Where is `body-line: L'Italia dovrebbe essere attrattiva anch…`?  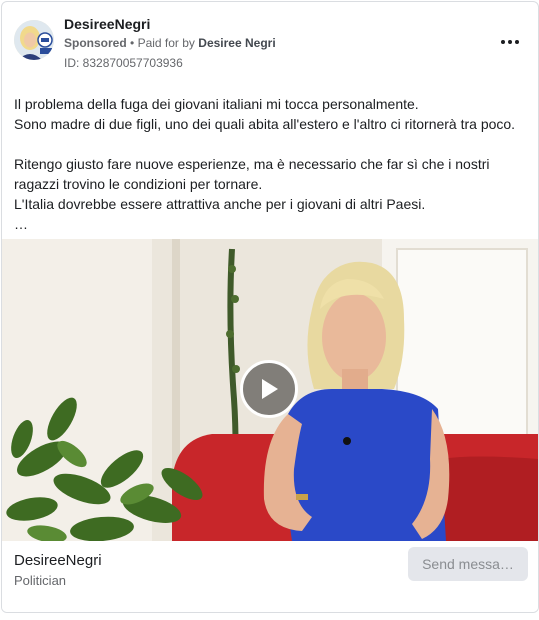 body-line: L'Italia dovrebbe essere attrattiva anch… is located at coordinates (220, 204).